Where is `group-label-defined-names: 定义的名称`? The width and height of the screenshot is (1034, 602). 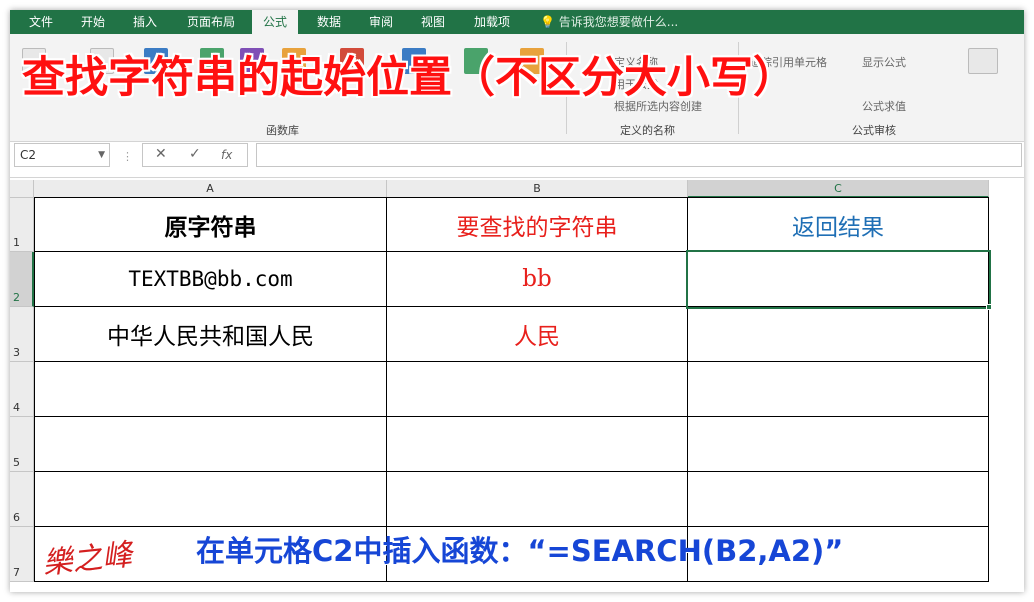 group-label-defined-names: 定义的名称 is located at coordinates (647, 130).